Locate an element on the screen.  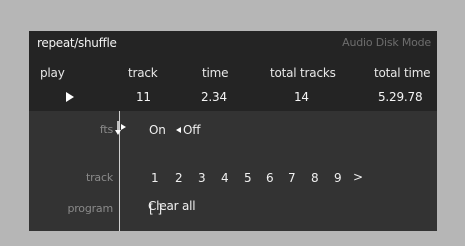
mode-label: Audio Disk Mode is located at coordinates (386, 42).